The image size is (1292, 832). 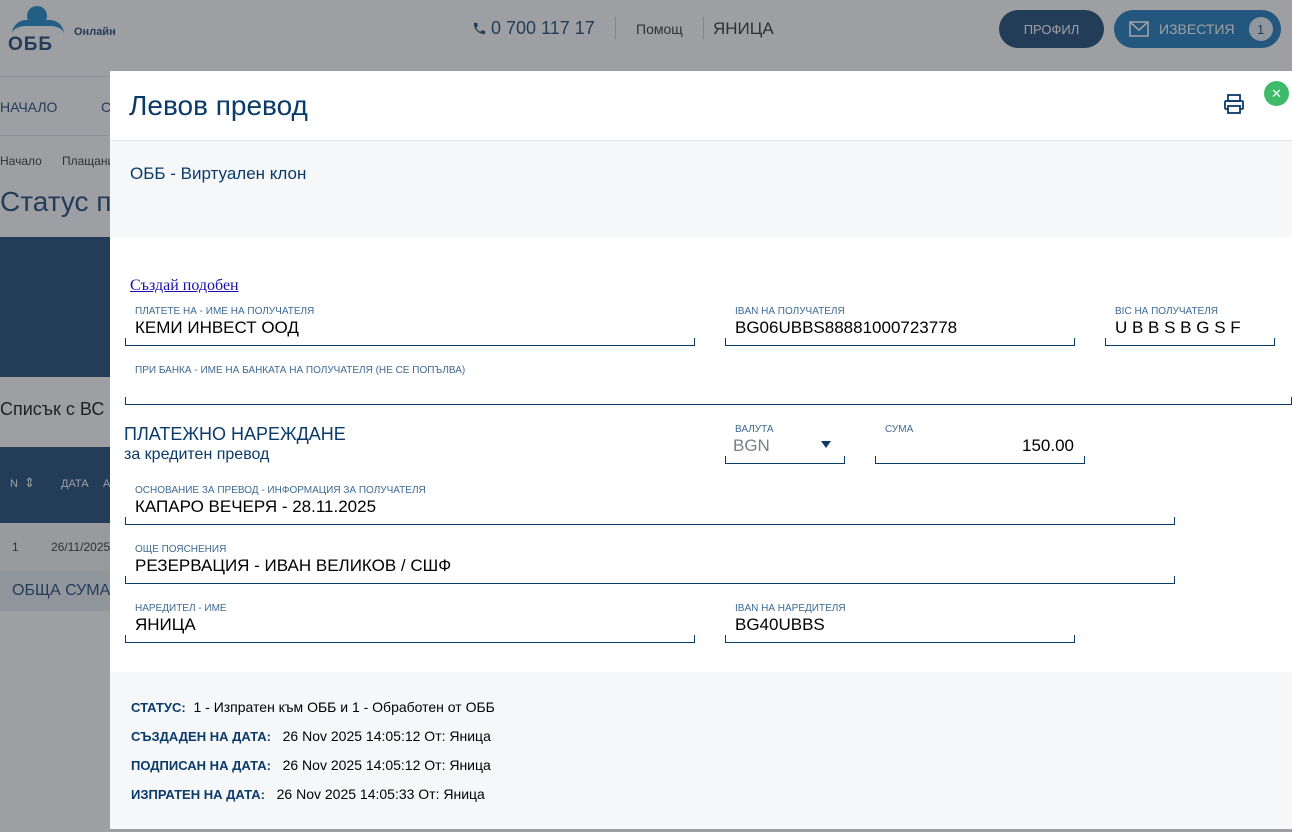 I want to click on orderer-iban-field: IBAN НА НАРЕДИТЕЛЯ BG40UBBS, so click(x=900, y=623).